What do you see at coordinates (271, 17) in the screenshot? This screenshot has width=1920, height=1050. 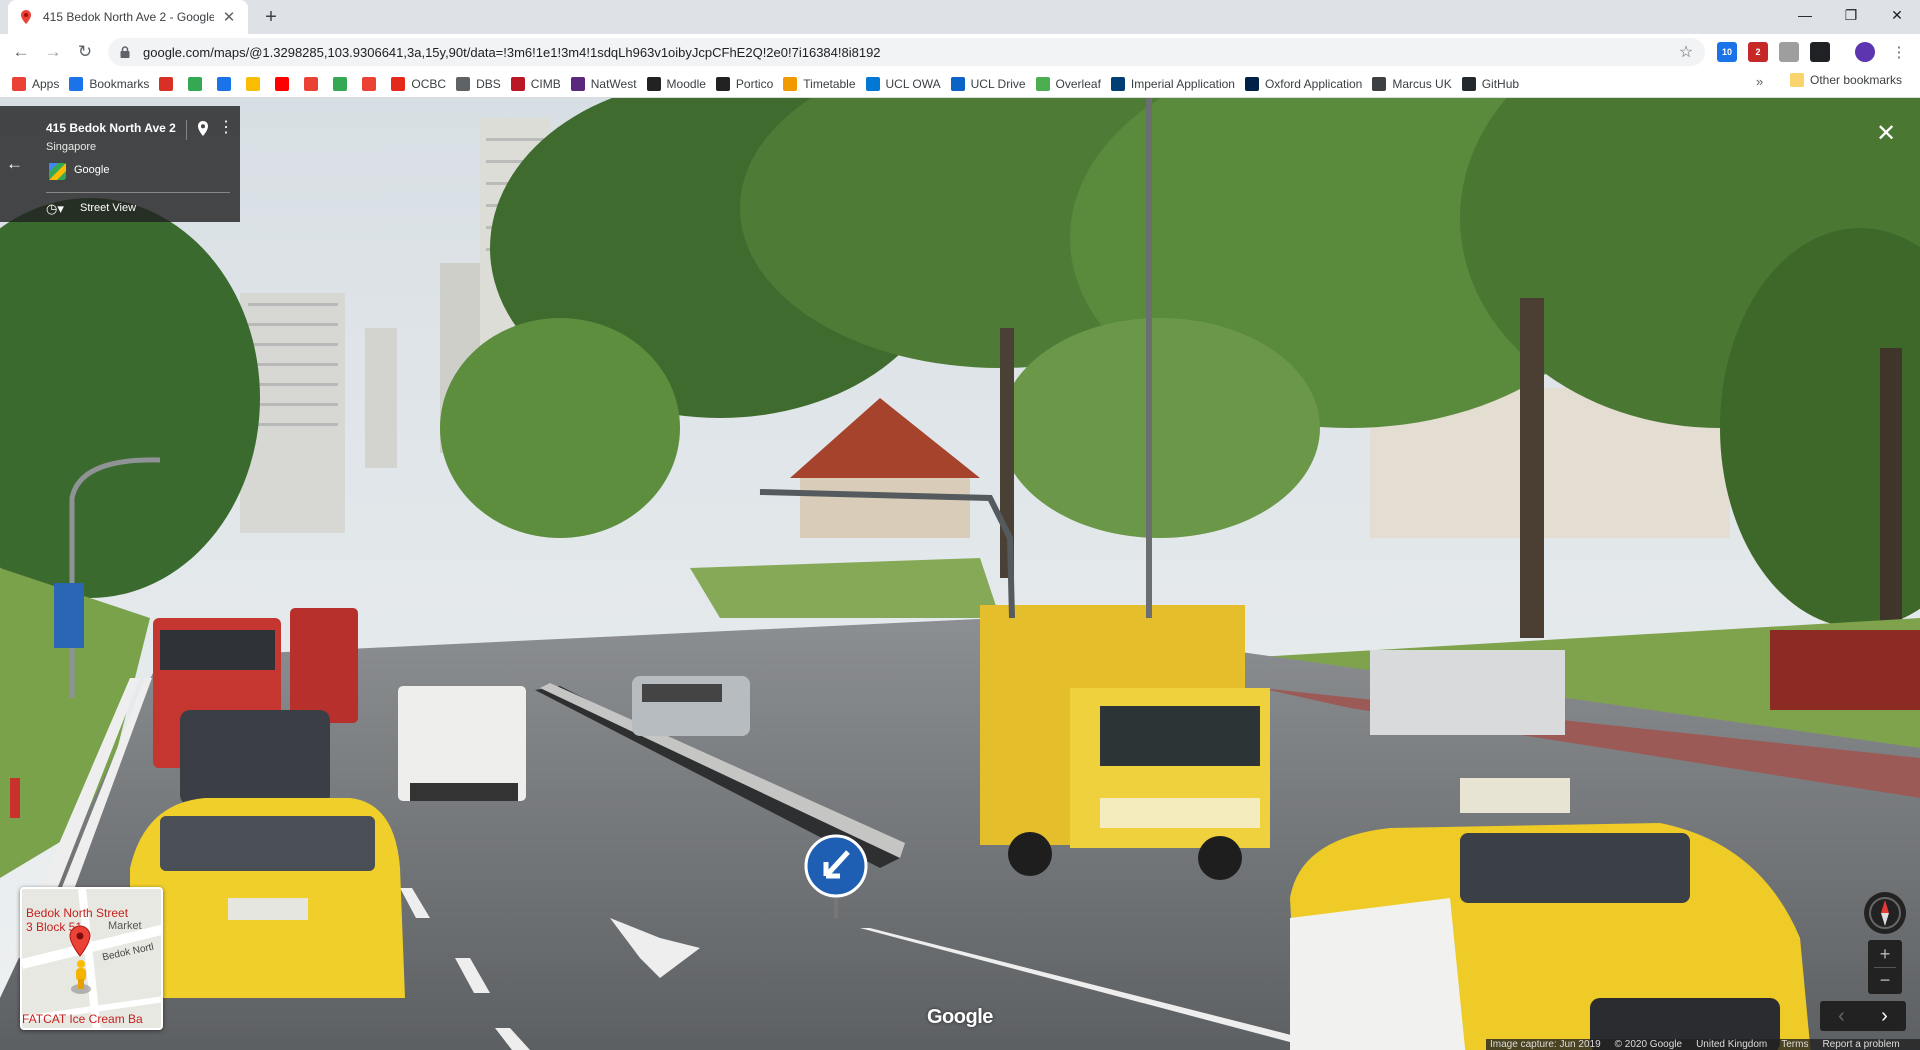 I see `new-tab-button: +` at bounding box center [271, 17].